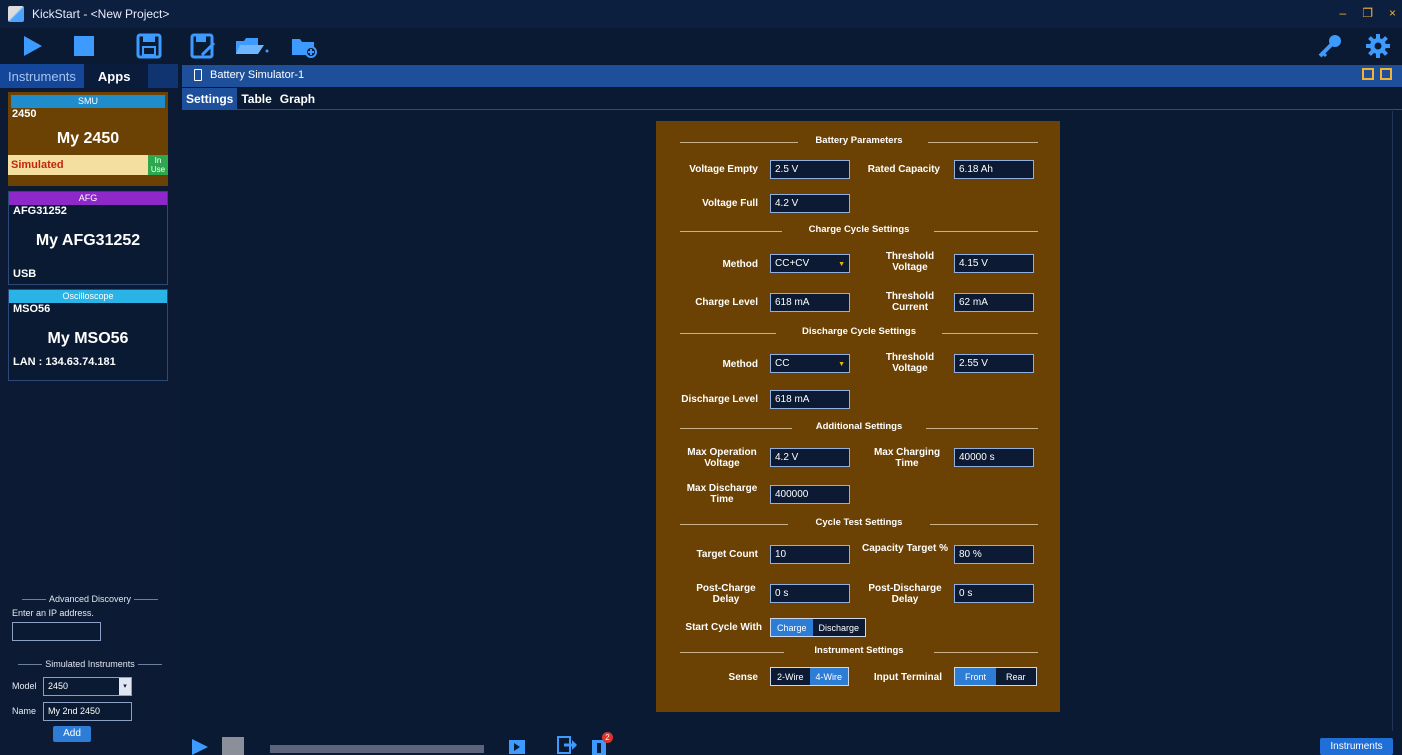  What do you see at coordinates (297, 98) in the screenshot?
I see `tab-graph: Graph` at bounding box center [297, 98].